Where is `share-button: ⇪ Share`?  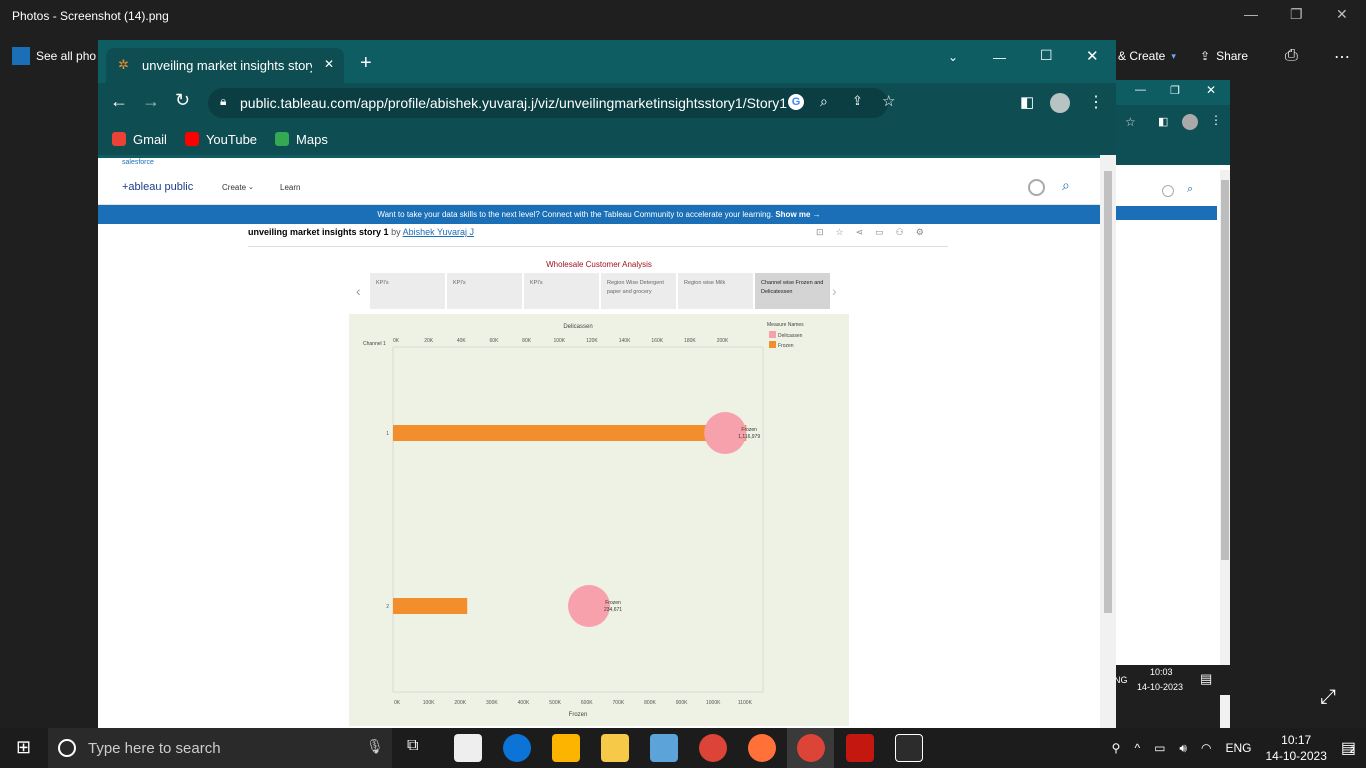
share-button: ⇪ Share is located at coordinates (1224, 56).